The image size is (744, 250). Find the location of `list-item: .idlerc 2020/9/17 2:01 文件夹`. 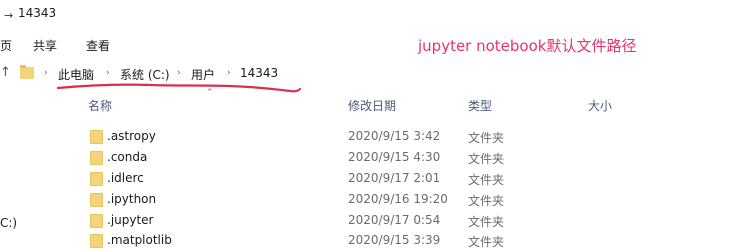

list-item: .idlerc 2020/9/17 2:01 文件夹 is located at coordinates (372, 179).